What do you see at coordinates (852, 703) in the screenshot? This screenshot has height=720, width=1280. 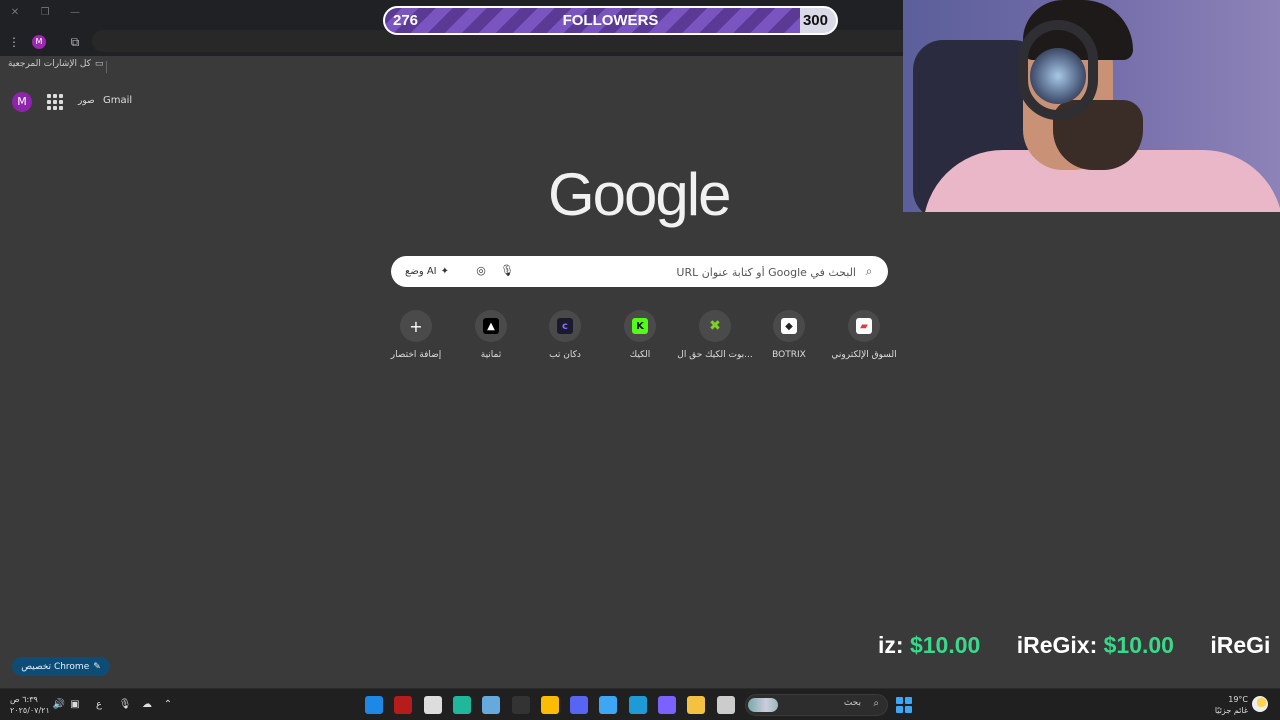 I see `taskbar-search-label: بحث` at bounding box center [852, 703].